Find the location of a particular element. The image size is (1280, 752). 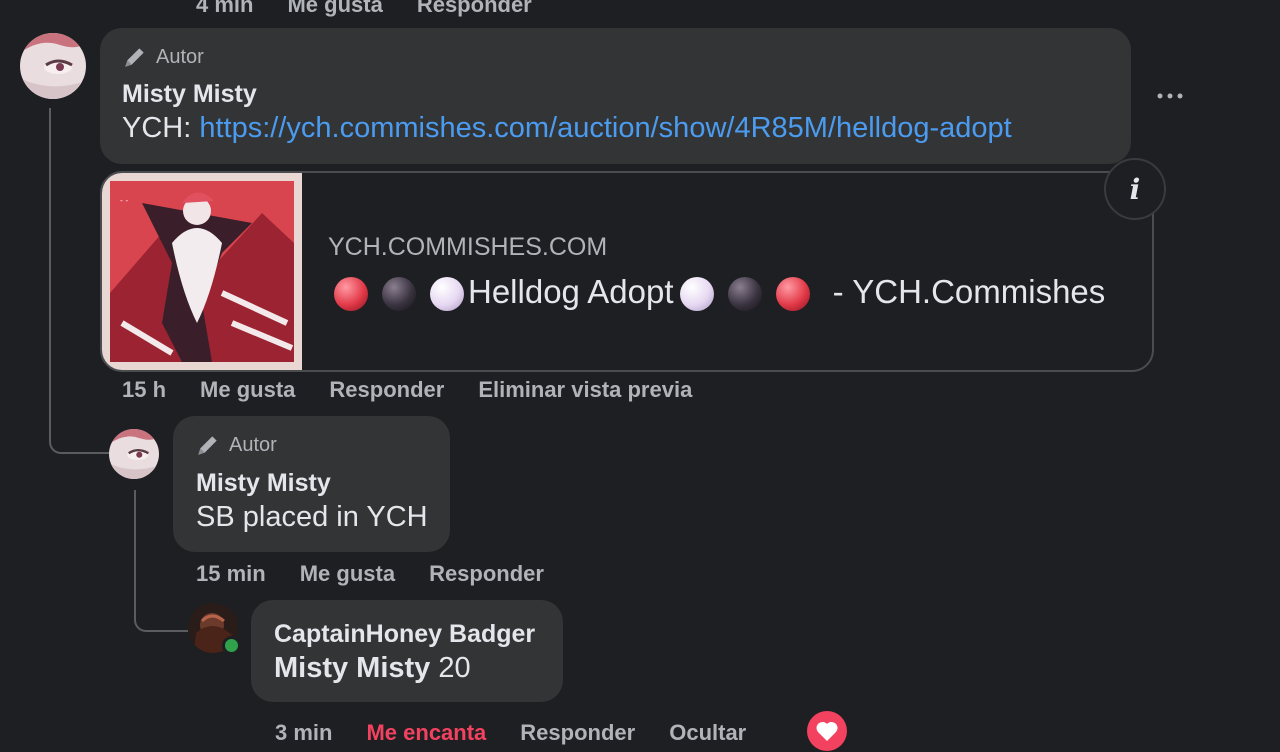

comment-text-body: 20 is located at coordinates (450, 668).